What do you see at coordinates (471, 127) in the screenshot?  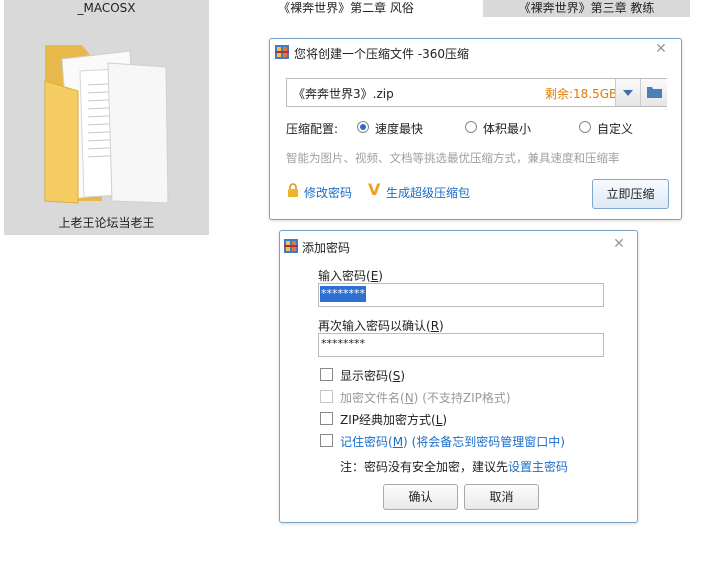 I see `radio-smallest` at bounding box center [471, 127].